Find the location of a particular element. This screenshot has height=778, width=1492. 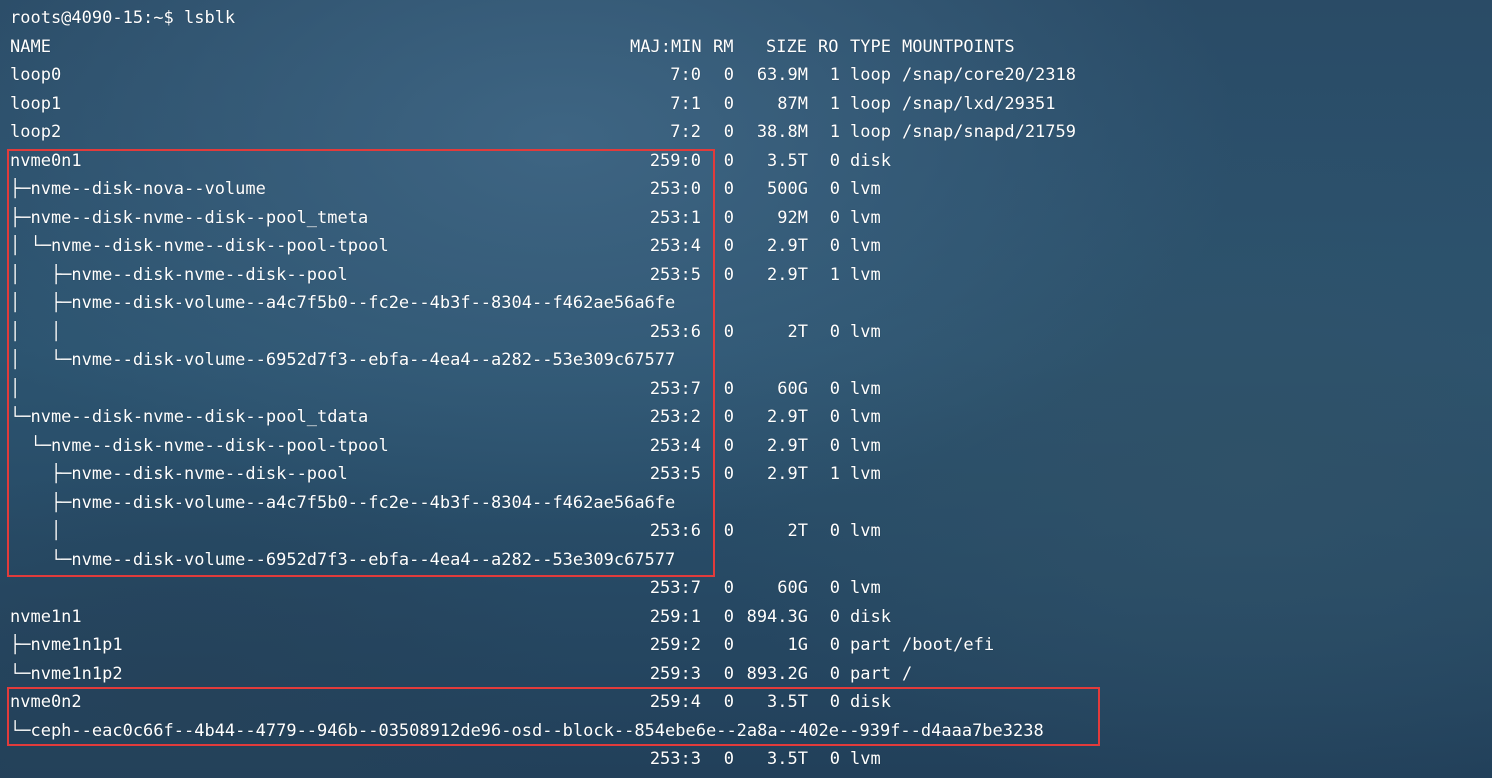

maj-min-cell: 259:1 is located at coordinates (675, 616).